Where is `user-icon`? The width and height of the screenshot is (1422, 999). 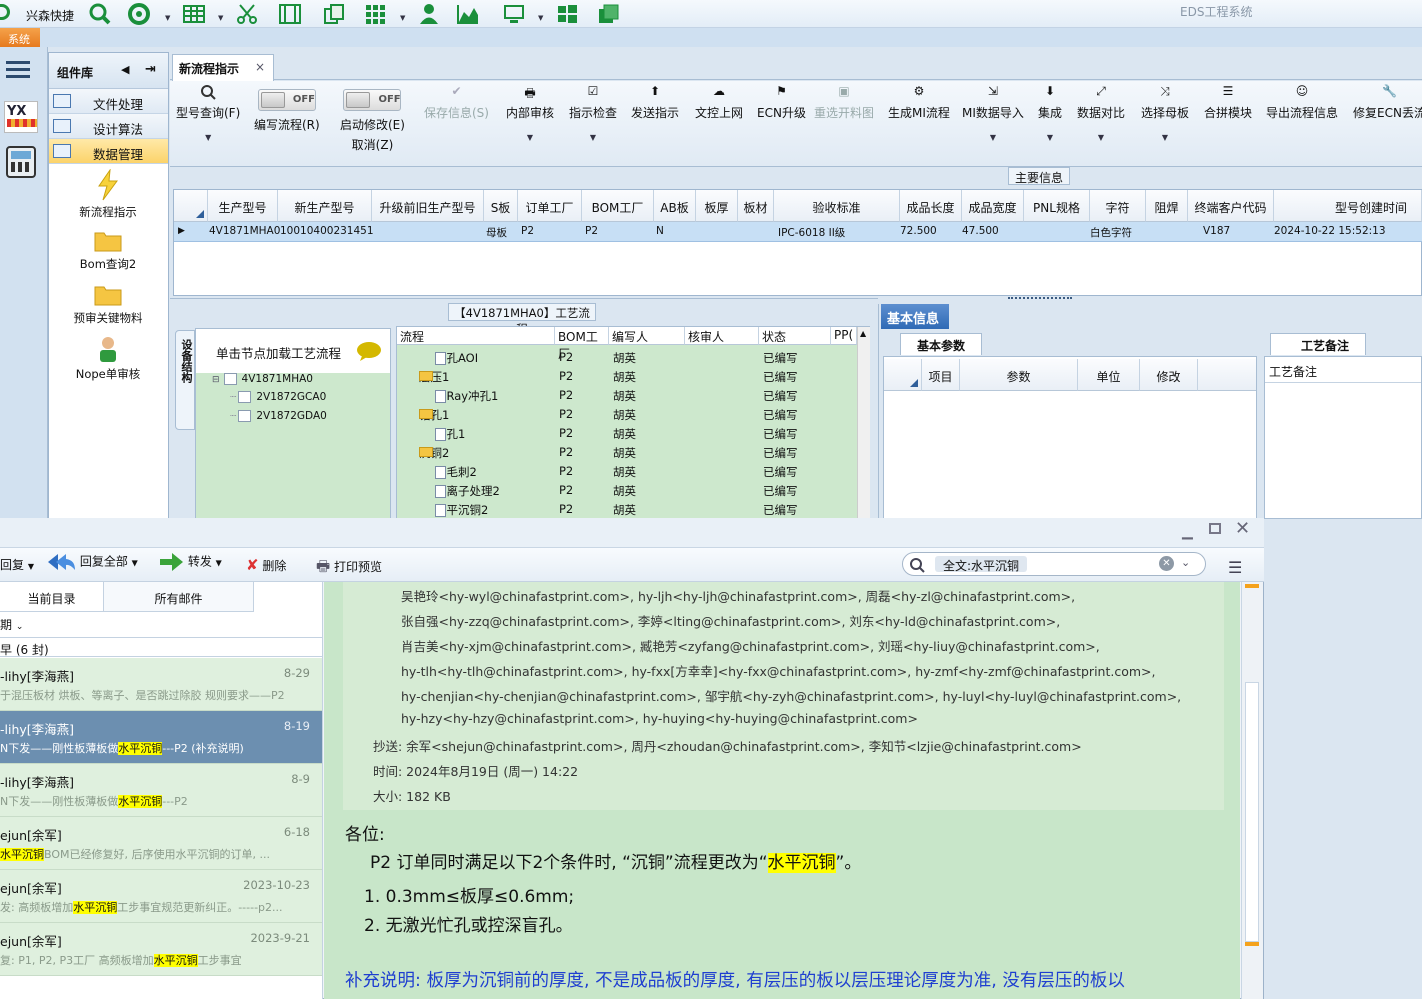 user-icon is located at coordinates (429, 14).